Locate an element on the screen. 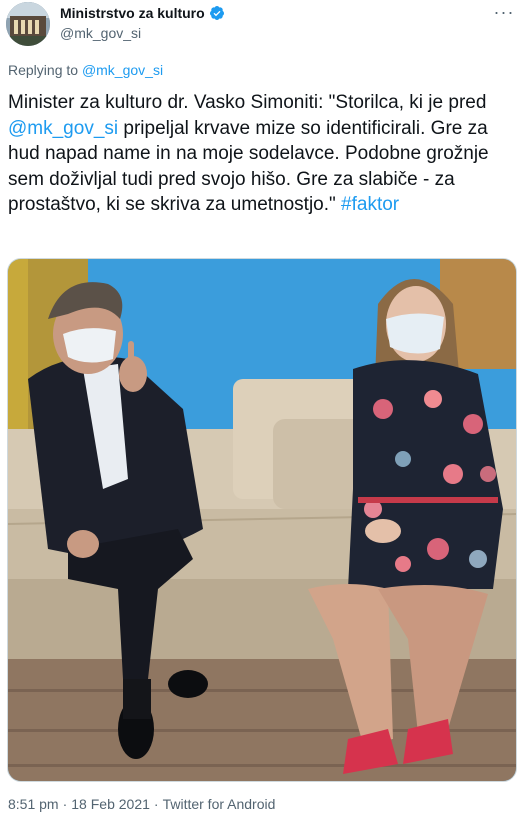  verified-badge-icon is located at coordinates (216, 13).